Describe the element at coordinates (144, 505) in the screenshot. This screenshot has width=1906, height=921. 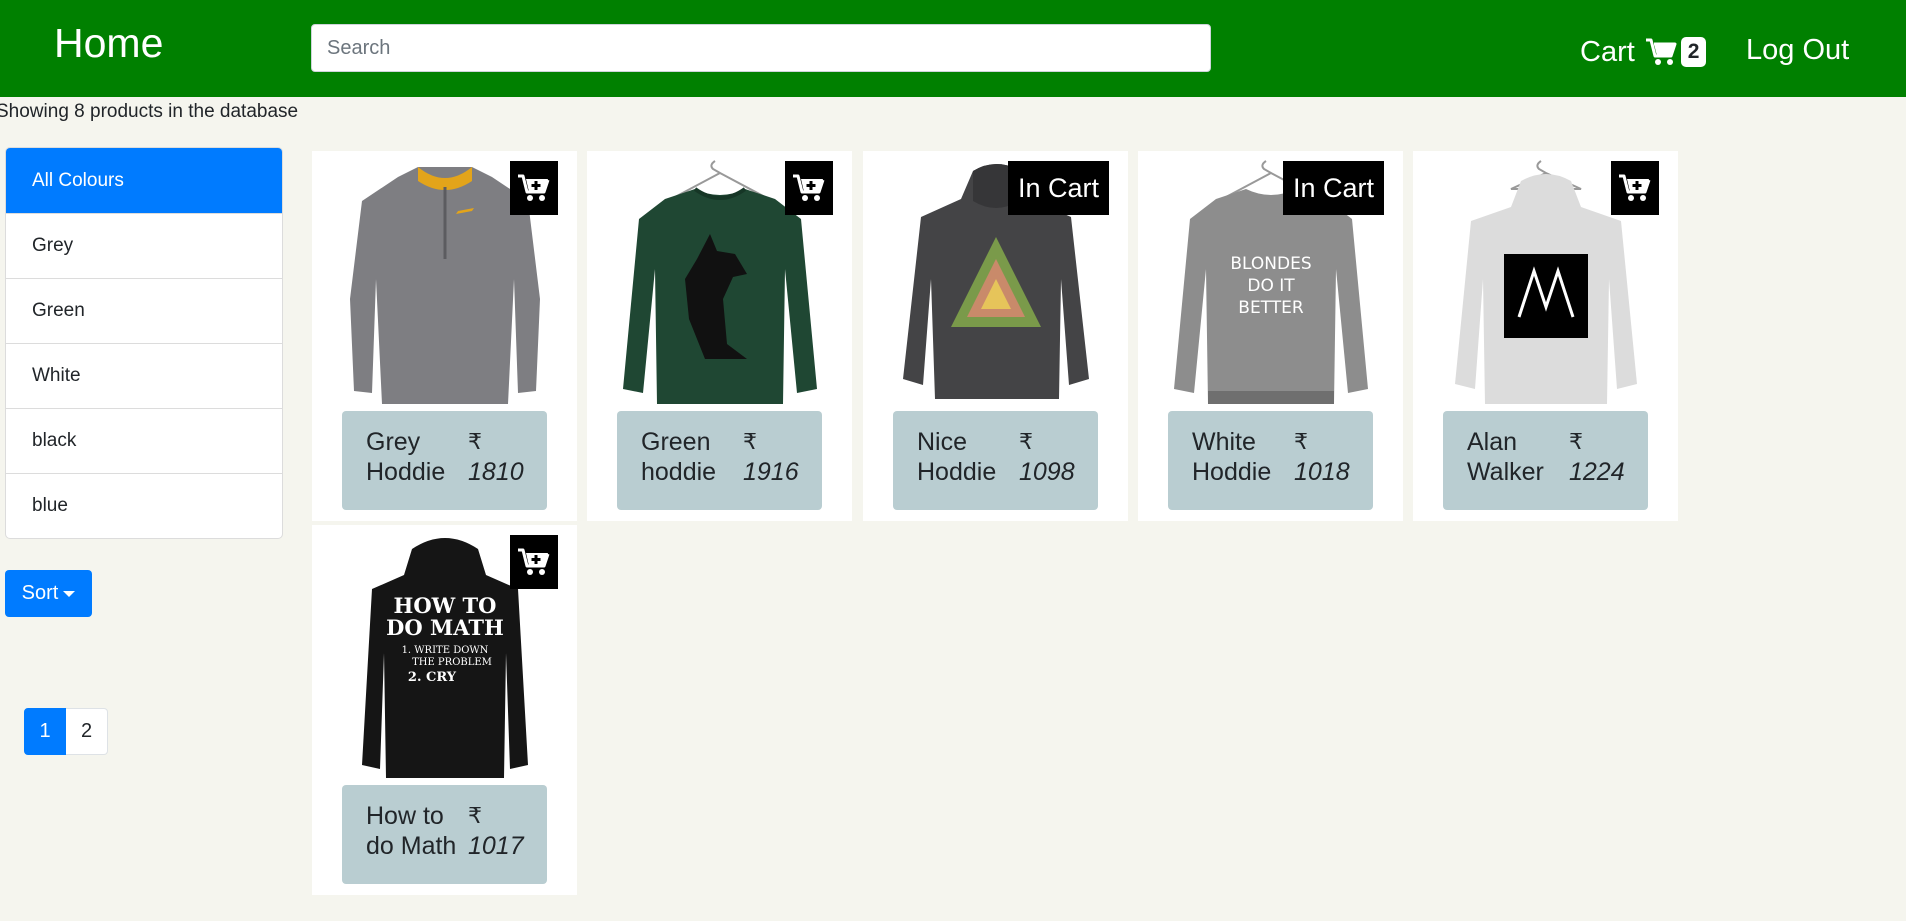
I see `color-filter-blue: blue` at that location.